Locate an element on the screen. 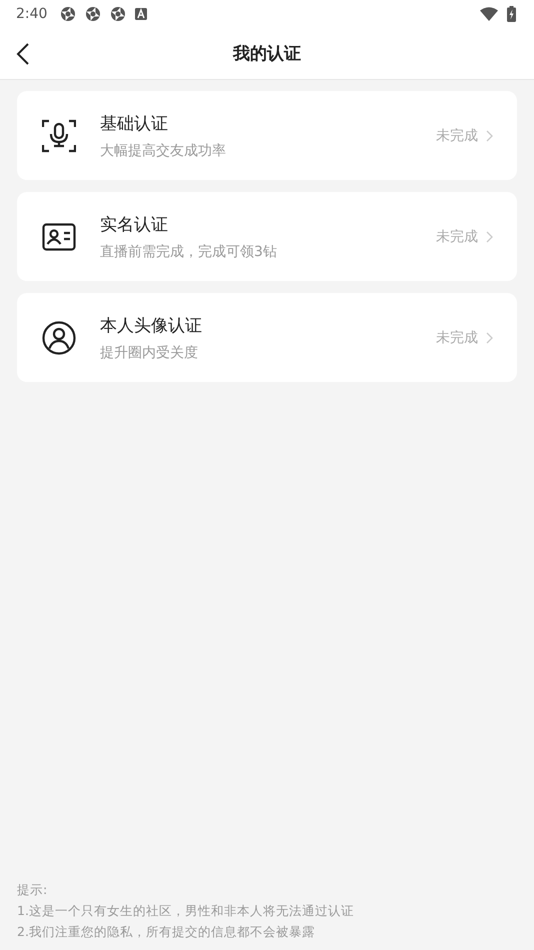  verification-card: 实名认证 直播前需完成，完成可领3钻 未完成 is located at coordinates (267, 236).